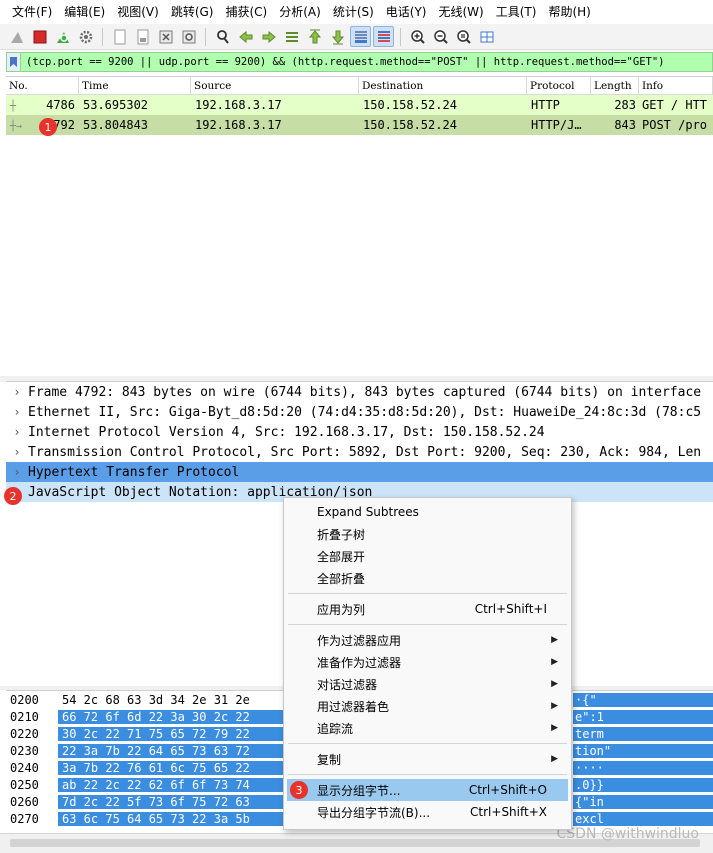 Image resolution: width=713 pixels, height=853 pixels. Describe the element at coordinates (156, 699) in the screenshot. I see `bytes-hex: 54 2c 68 63 3d 34 2e 31 2e` at that location.